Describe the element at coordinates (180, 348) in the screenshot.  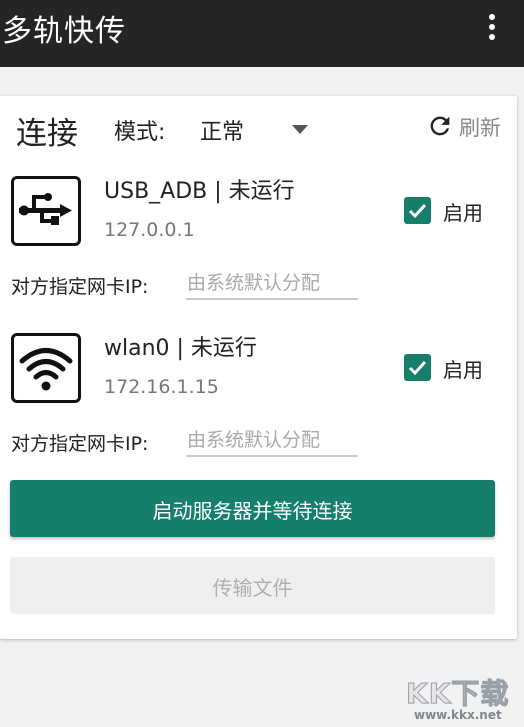
I see `interface-name: wlan0 | 未运行` at that location.